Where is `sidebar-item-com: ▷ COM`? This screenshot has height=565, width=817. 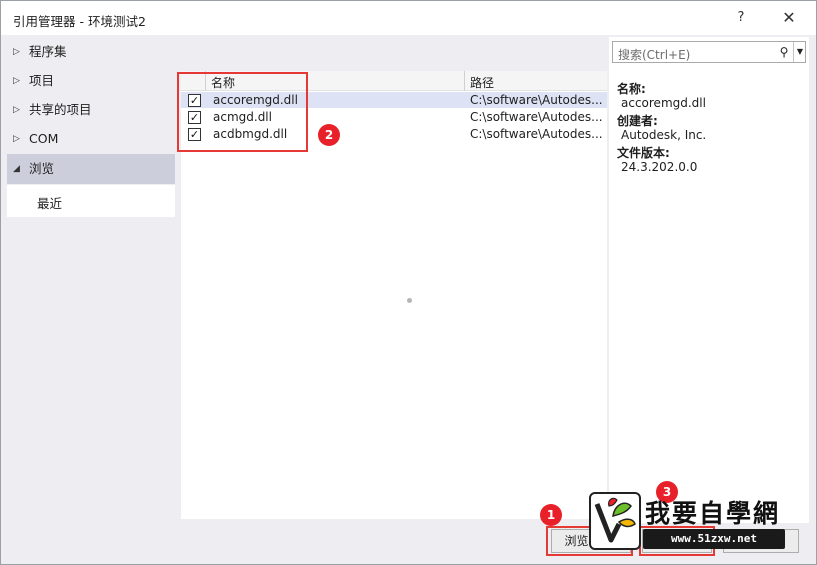
sidebar-item-com: ▷ COM is located at coordinates (91, 139).